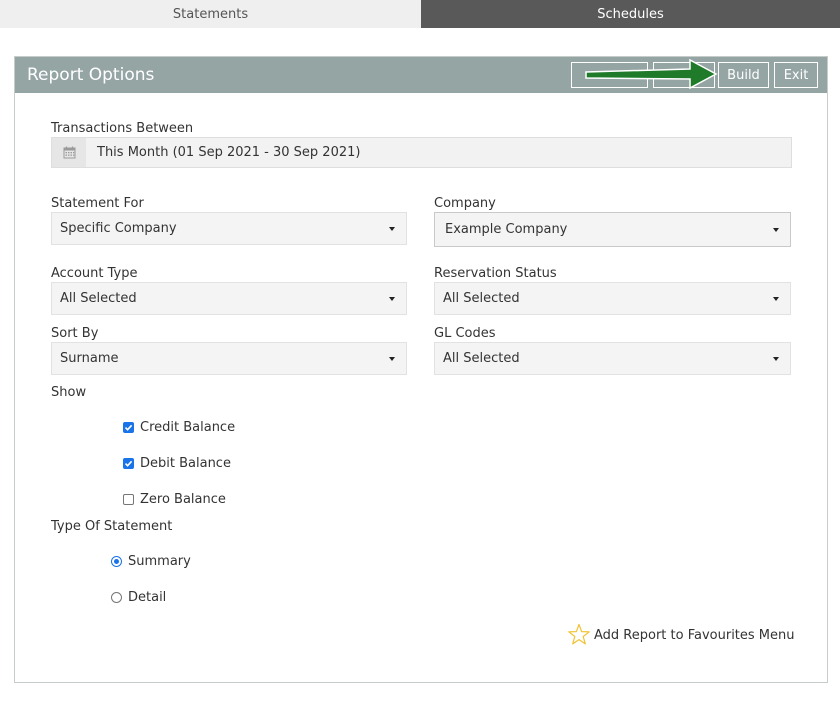 The height and width of the screenshot is (706, 840). I want to click on summary-label: Summary, so click(159, 561).